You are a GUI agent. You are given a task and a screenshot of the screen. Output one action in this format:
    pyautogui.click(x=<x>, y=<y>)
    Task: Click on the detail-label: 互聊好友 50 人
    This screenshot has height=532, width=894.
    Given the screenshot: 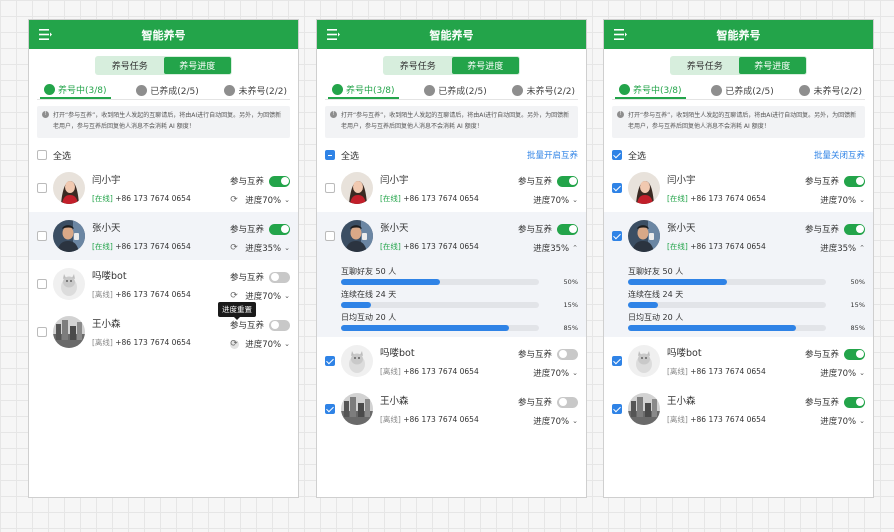 What is the action you would take?
    pyautogui.click(x=369, y=271)
    